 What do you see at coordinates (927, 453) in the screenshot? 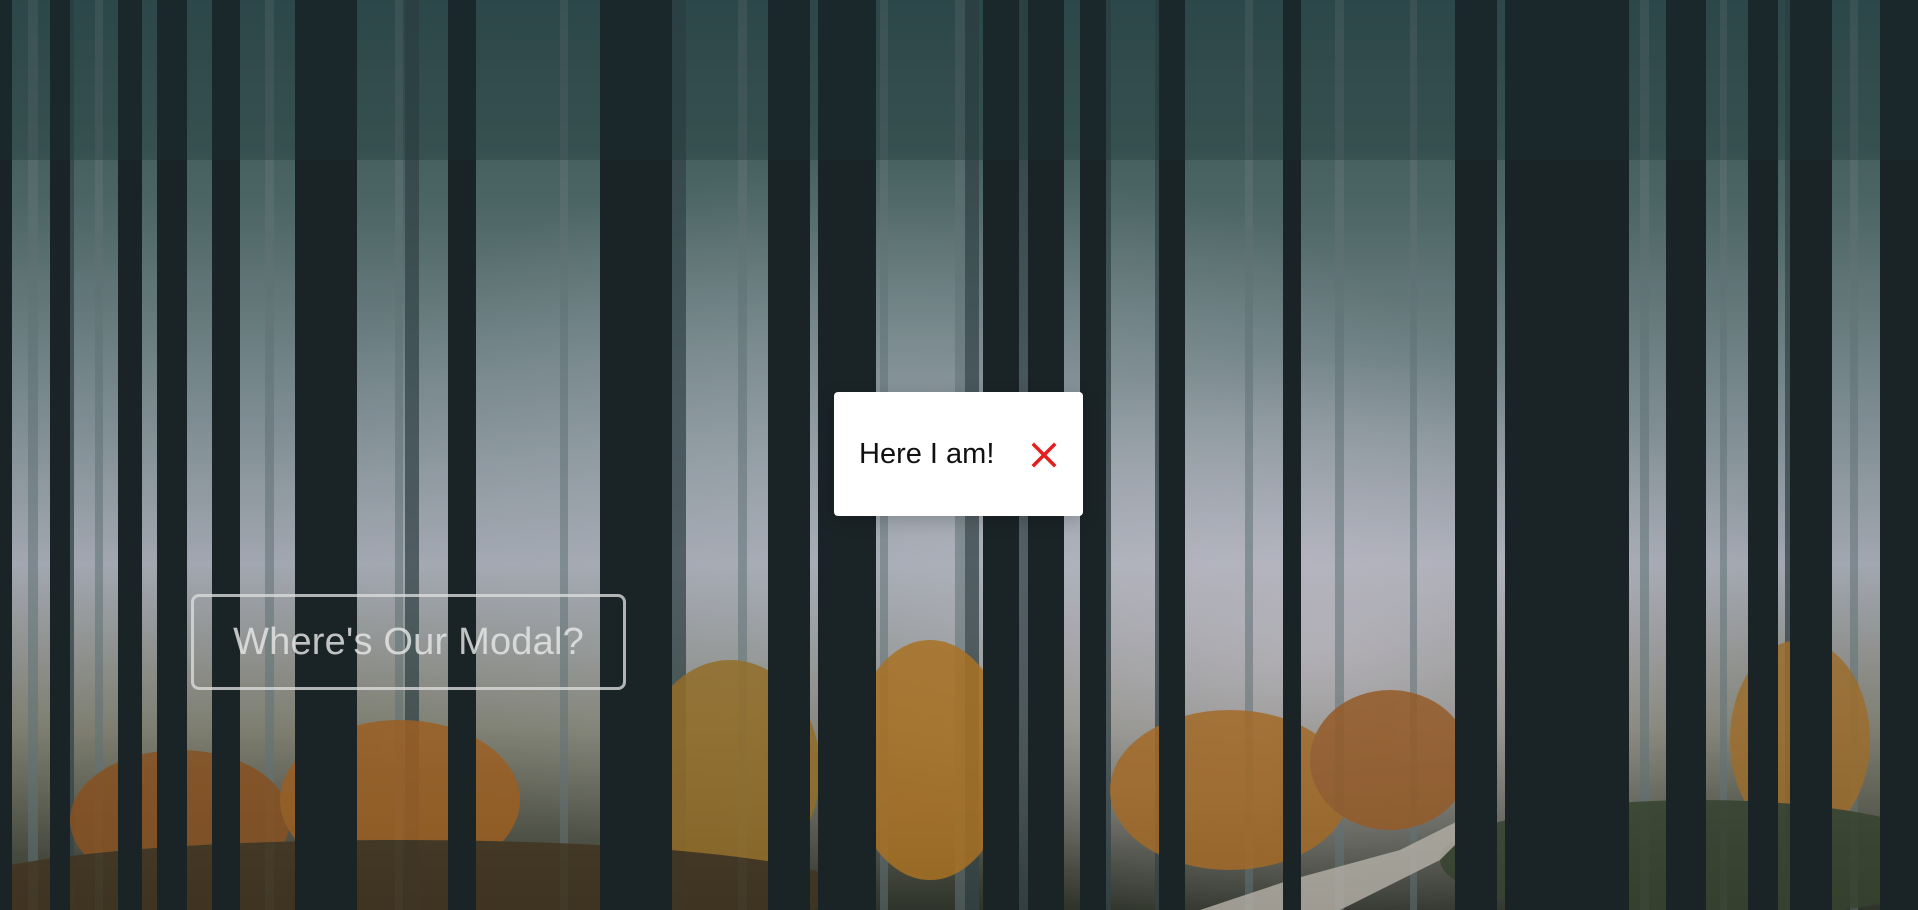
I see `modal-message: Here I am!` at bounding box center [927, 453].